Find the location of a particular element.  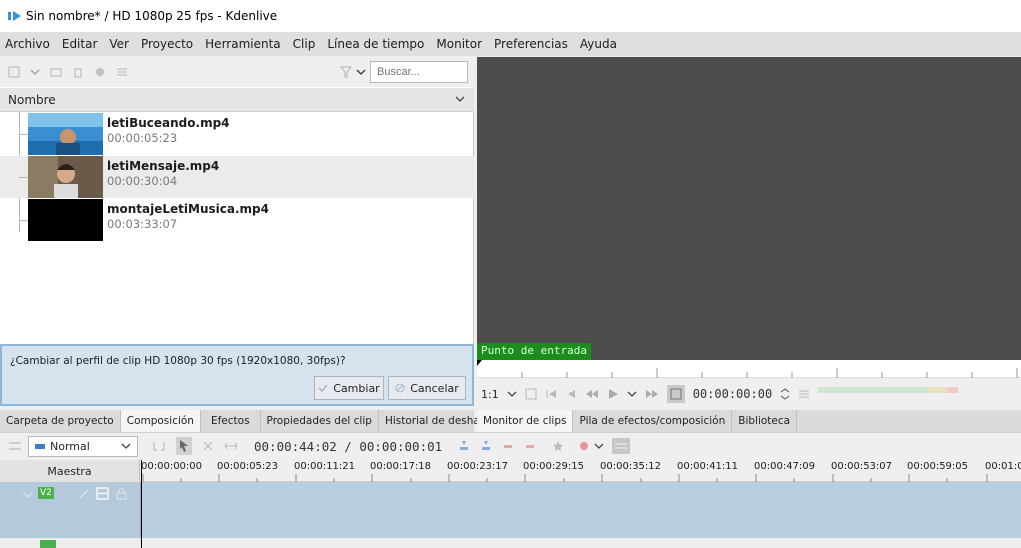

insert-icon is located at coordinates (464, 446).